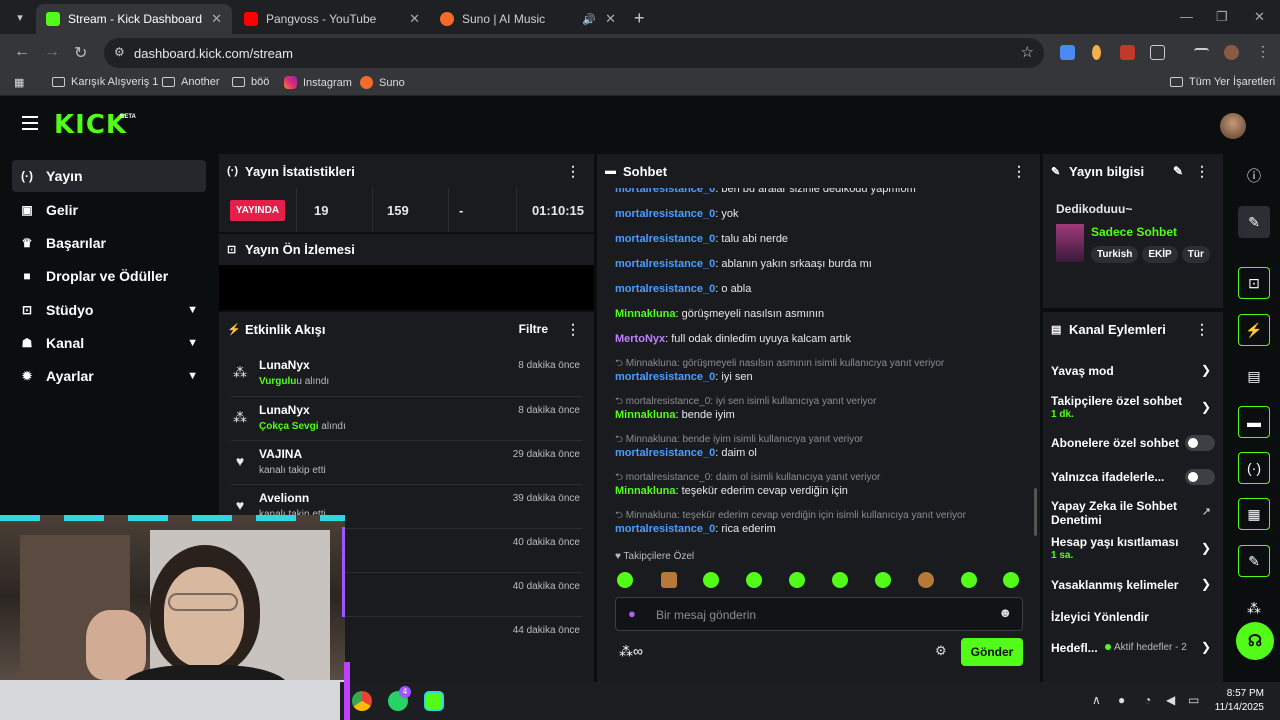  What do you see at coordinates (1116, 401) in the screenshot?
I see `followers-chat-row: Takipçilere özel sohbet` at bounding box center [1116, 401].